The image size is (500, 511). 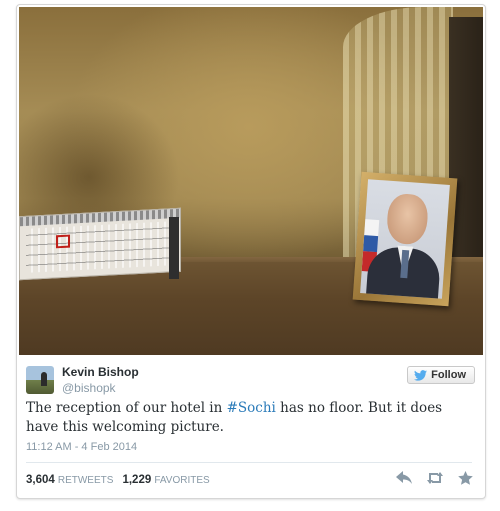 I want to click on tweet-timestamp: 11:12 AM - 4 Feb 2014, so click(x=81, y=447).